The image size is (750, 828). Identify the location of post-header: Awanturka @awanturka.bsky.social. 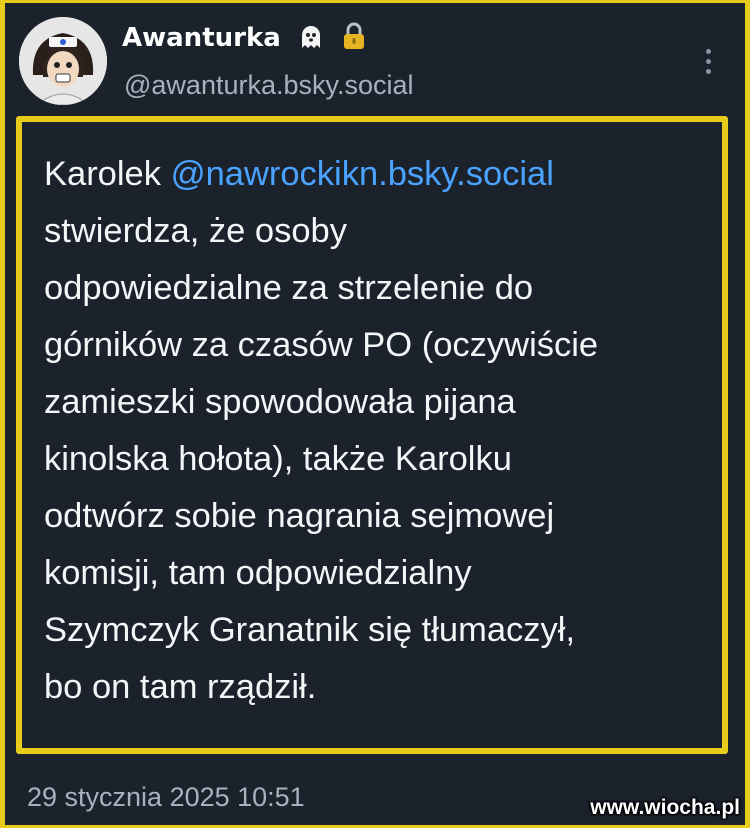
(375, 57).